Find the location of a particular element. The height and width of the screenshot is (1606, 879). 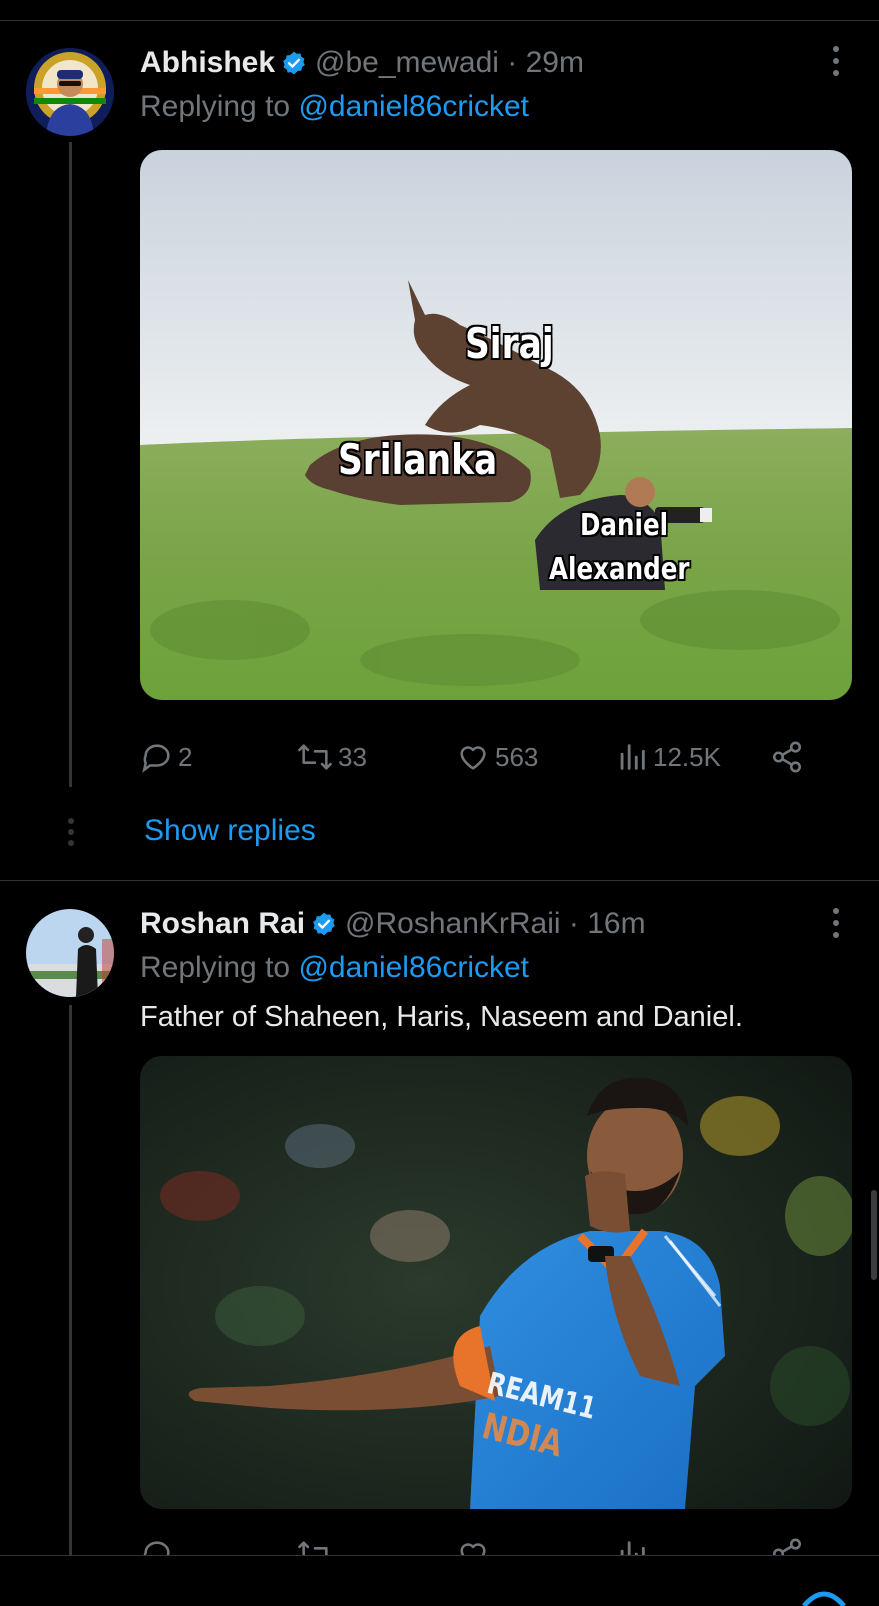

share-button is located at coordinates (789, 757).